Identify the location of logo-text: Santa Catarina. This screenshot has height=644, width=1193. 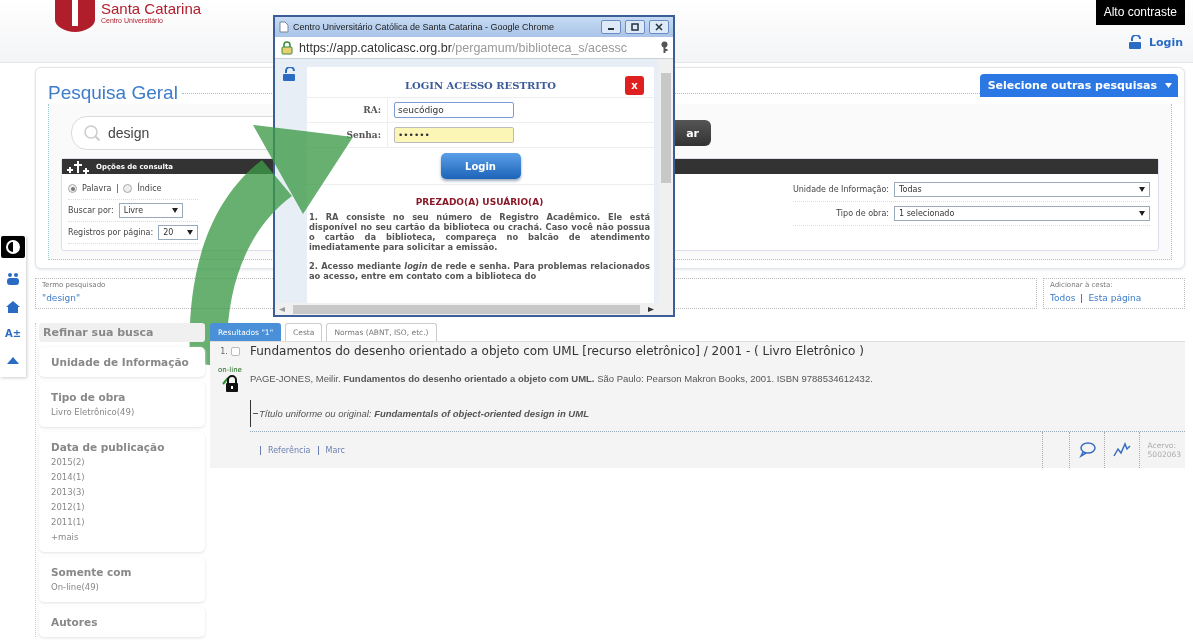
(151, 8).